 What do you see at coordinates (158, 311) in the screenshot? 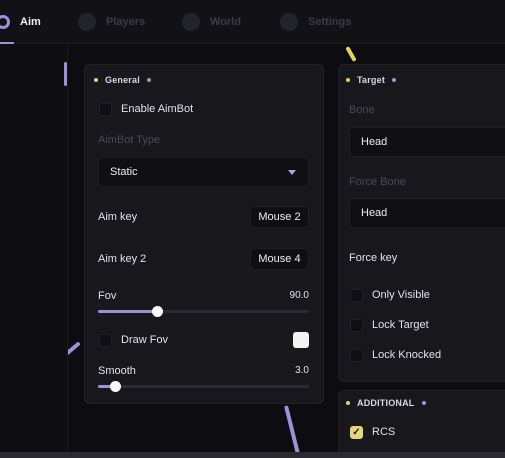
I see `fov-slider-thumb` at bounding box center [158, 311].